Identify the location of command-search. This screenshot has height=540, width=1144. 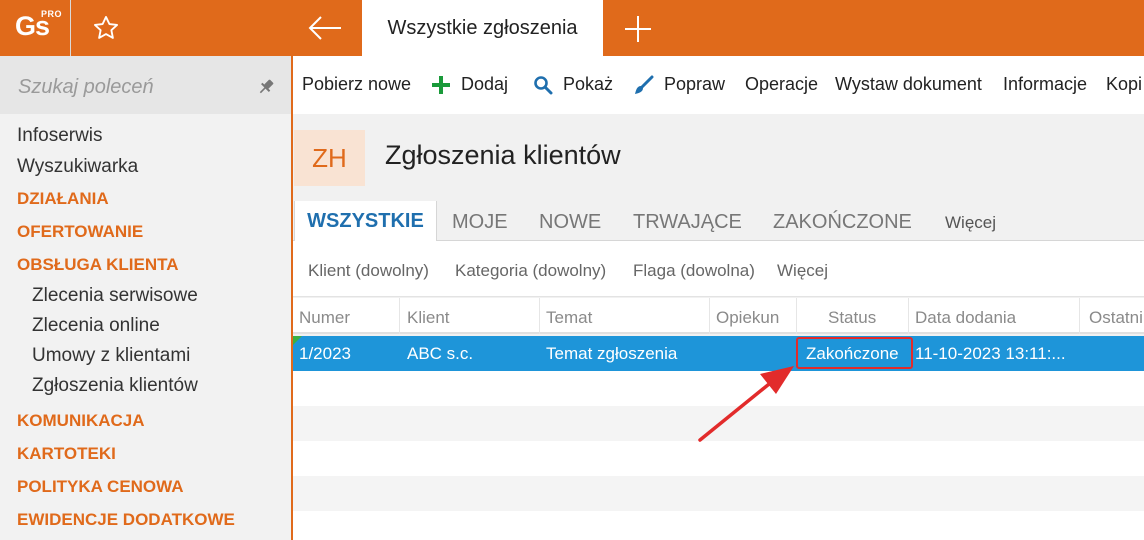
(145, 85).